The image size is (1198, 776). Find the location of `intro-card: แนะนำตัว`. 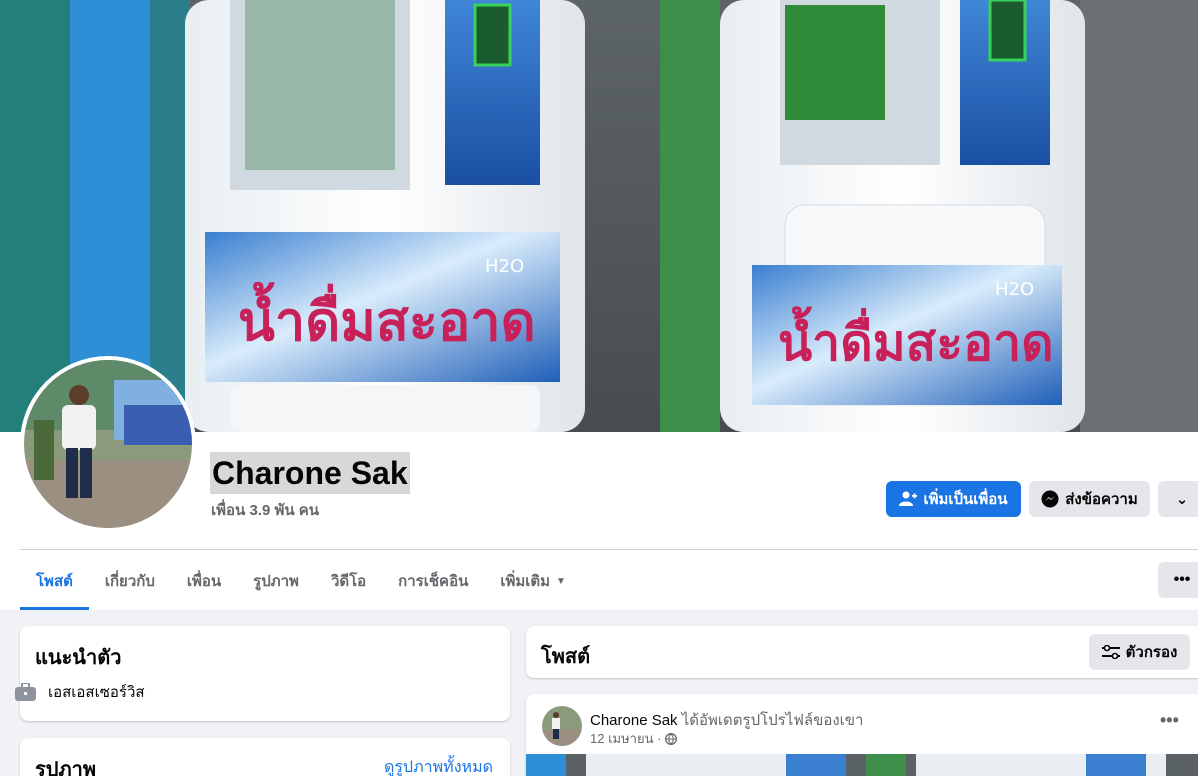

intro-card: แนะนำตัว is located at coordinates (265, 673).